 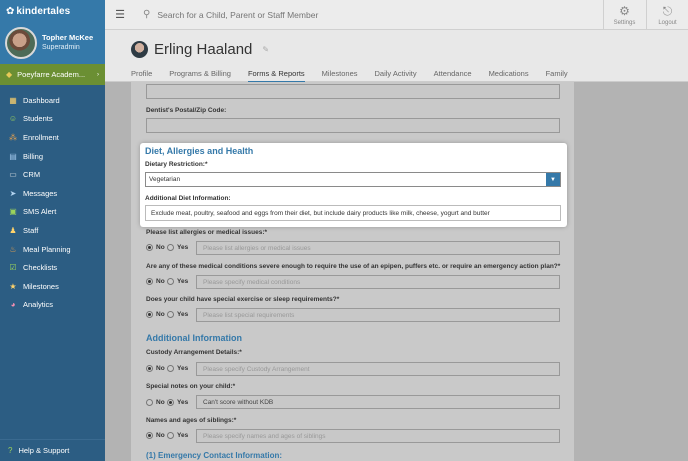 I want to click on gear-icon: ⚙, so click(x=624, y=10).